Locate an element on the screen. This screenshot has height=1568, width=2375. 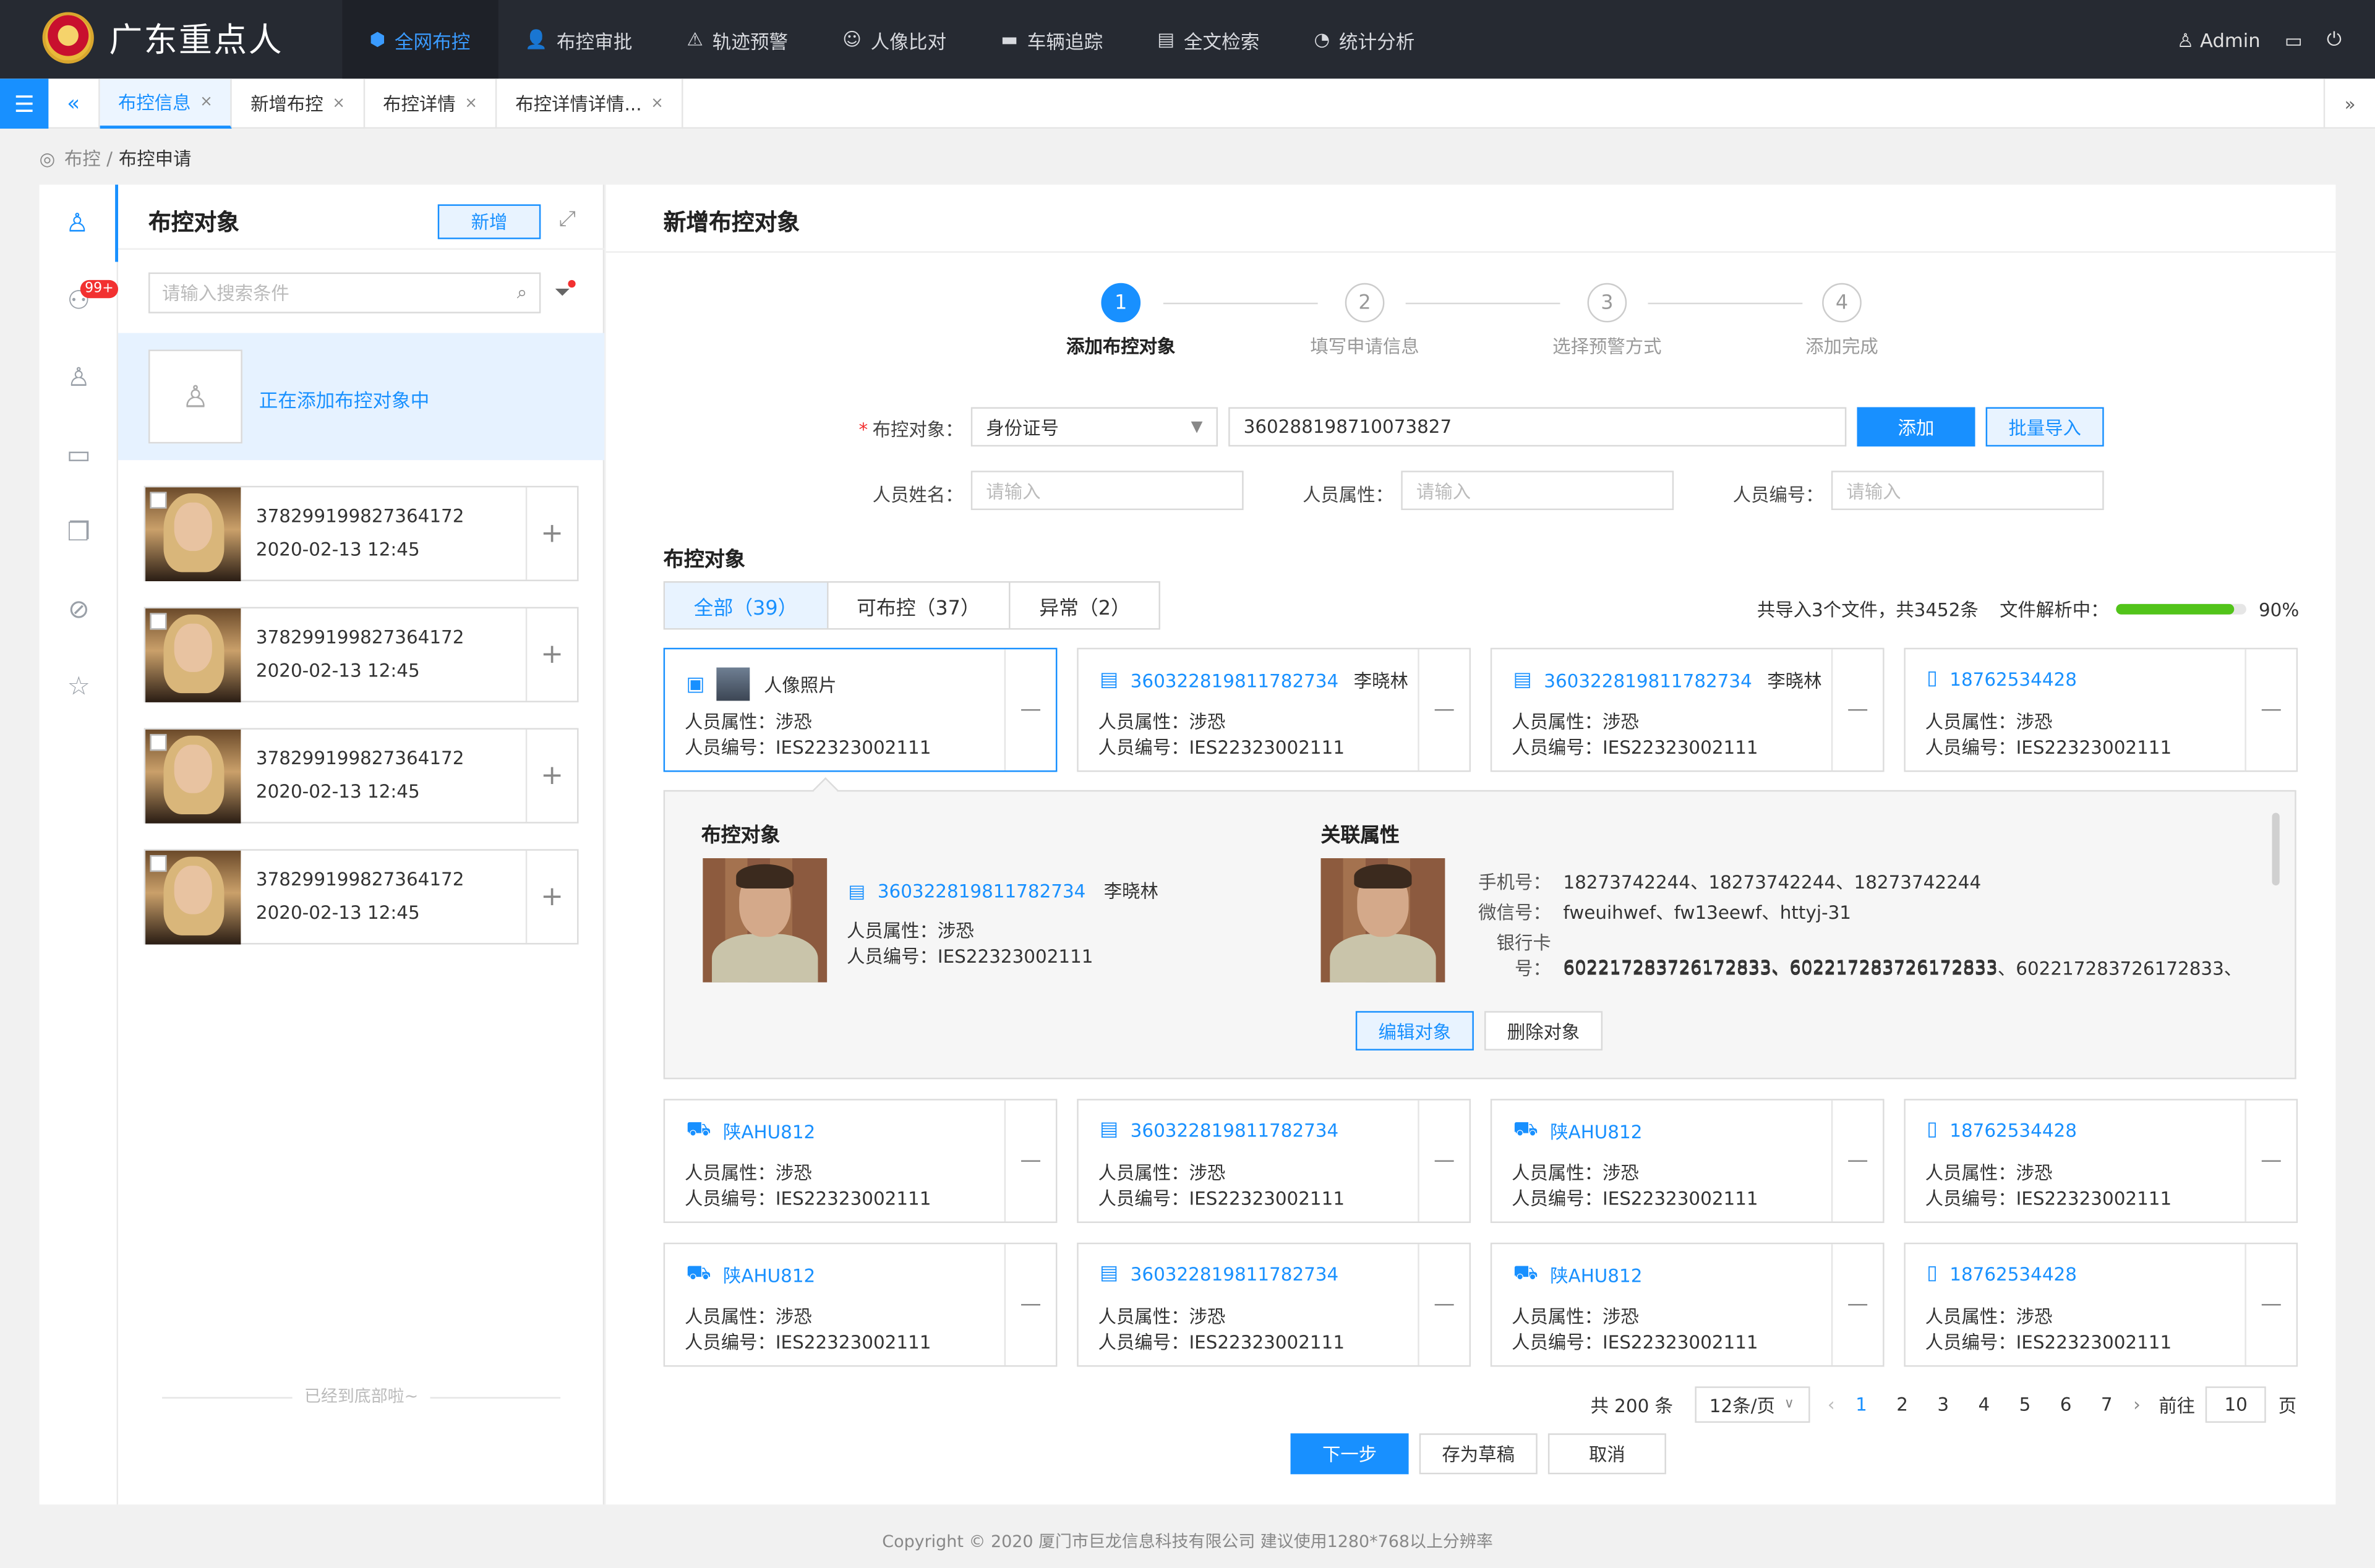
attribute-input: 请输入 is located at coordinates (1538, 490).